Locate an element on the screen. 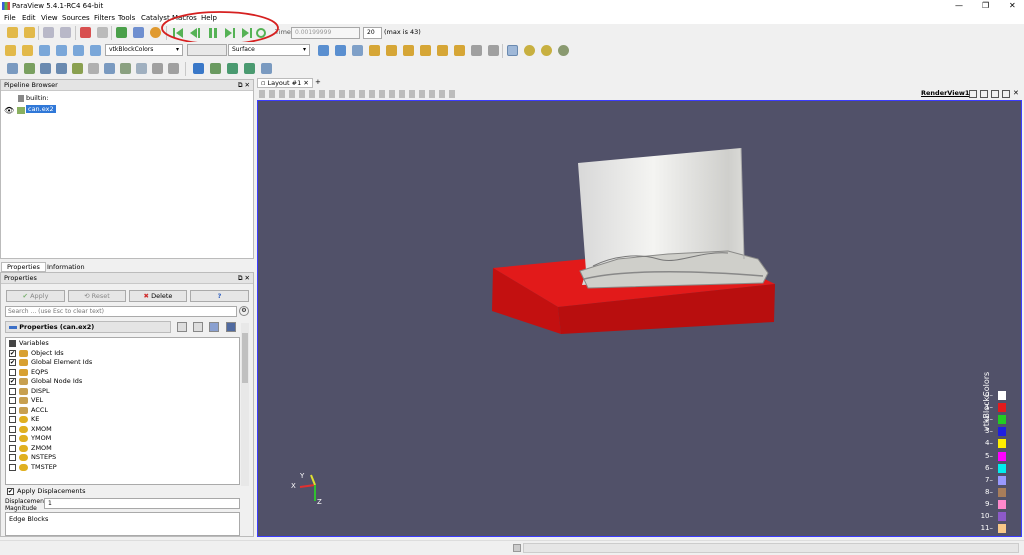 The width and height of the screenshot is (1024, 555). list-item: DISPL is located at coordinates (29, 391).